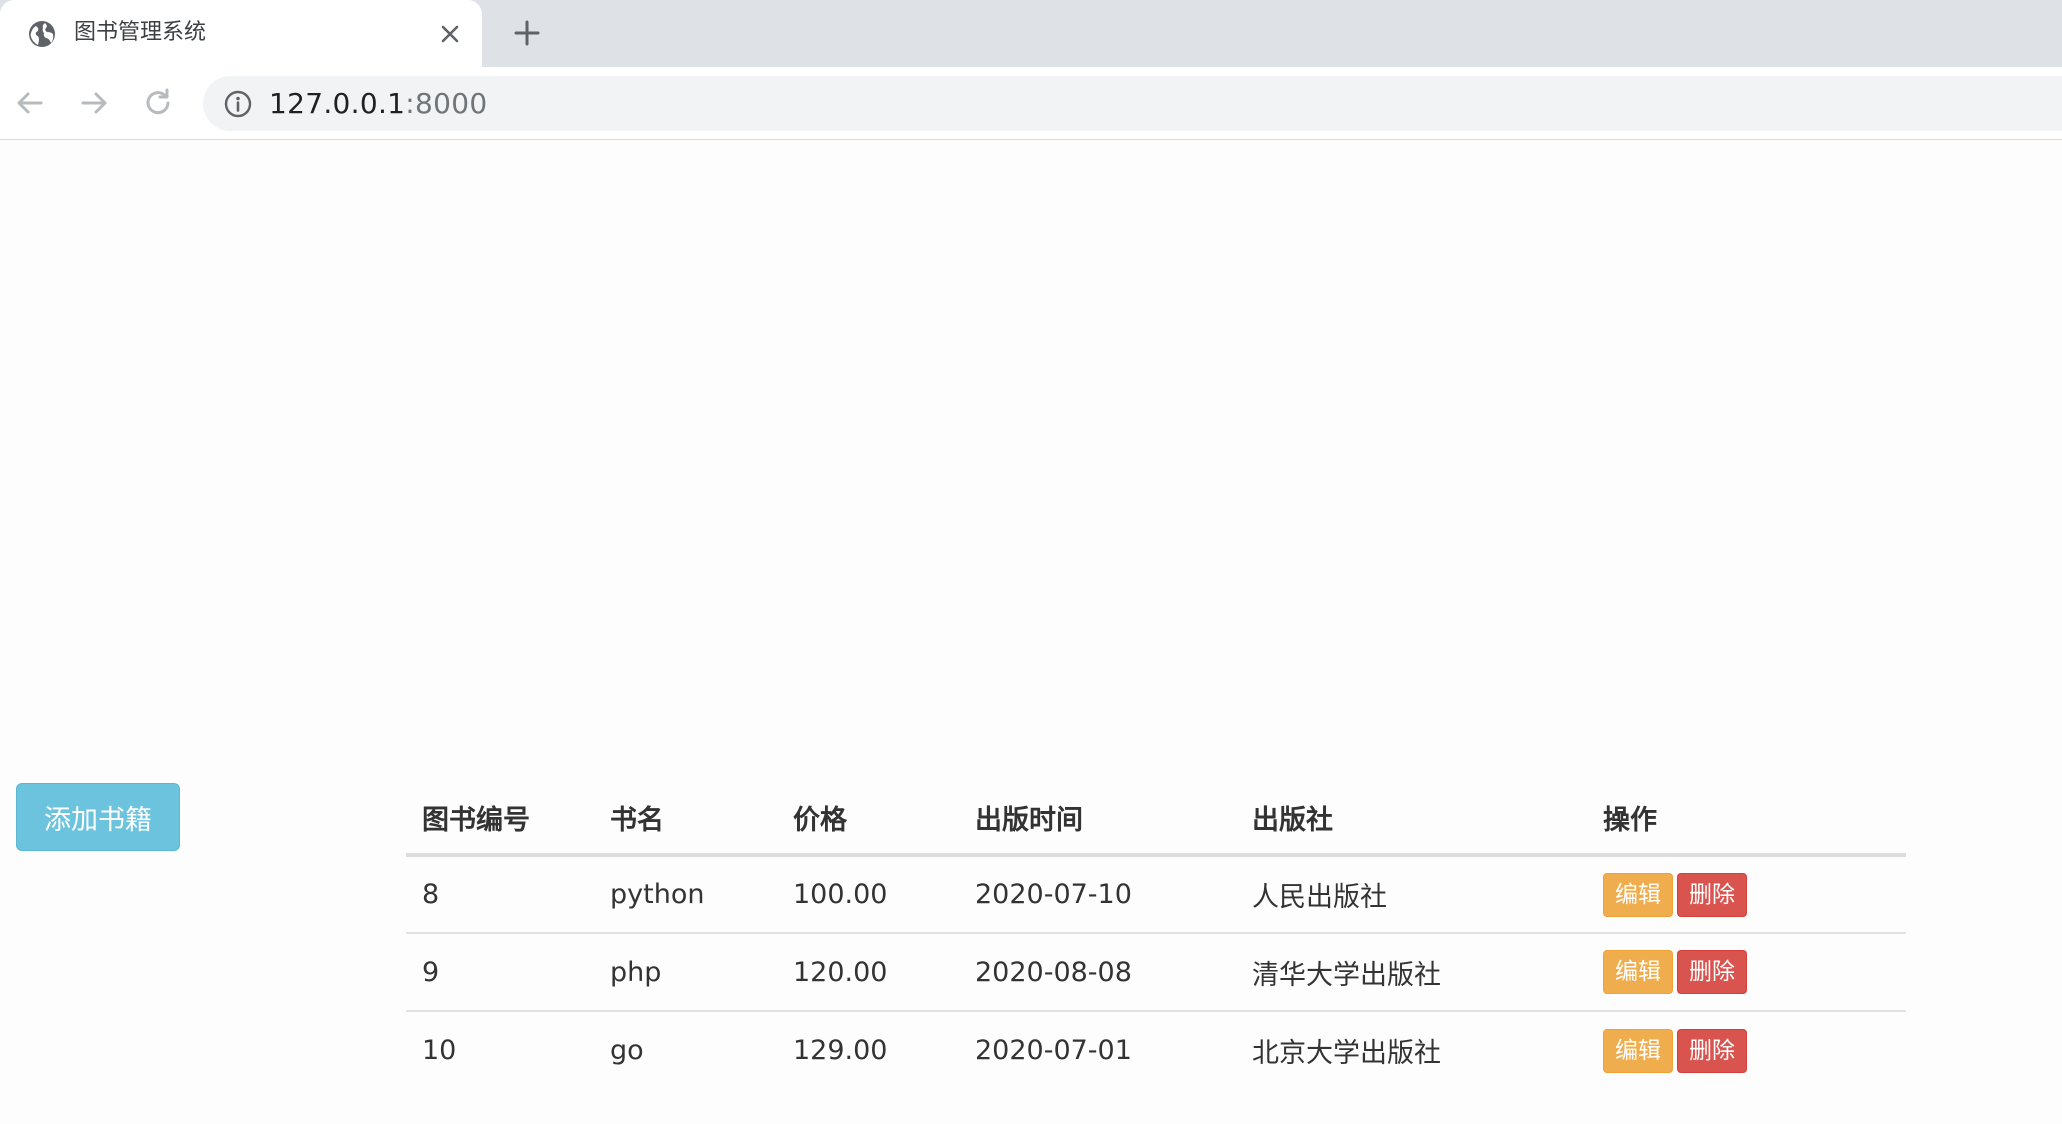 This screenshot has height=1124, width=2062. Describe the element at coordinates (1156, 1050) in the screenshot. I see `table-row: 10 go 129.00 2020-07-01 北京大学出版社 编辑 删除` at that location.